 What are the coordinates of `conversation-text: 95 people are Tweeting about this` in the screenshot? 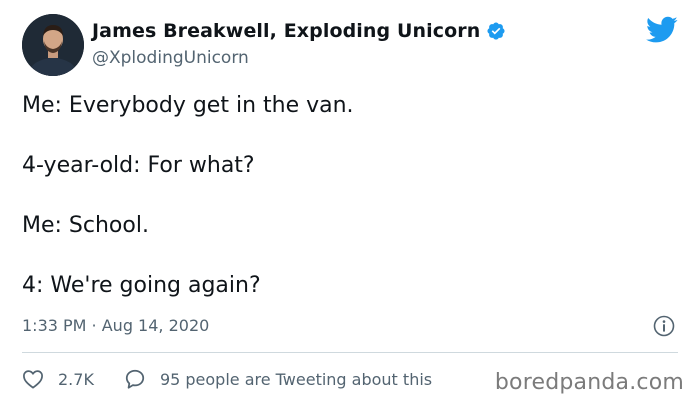 It's located at (296, 379).